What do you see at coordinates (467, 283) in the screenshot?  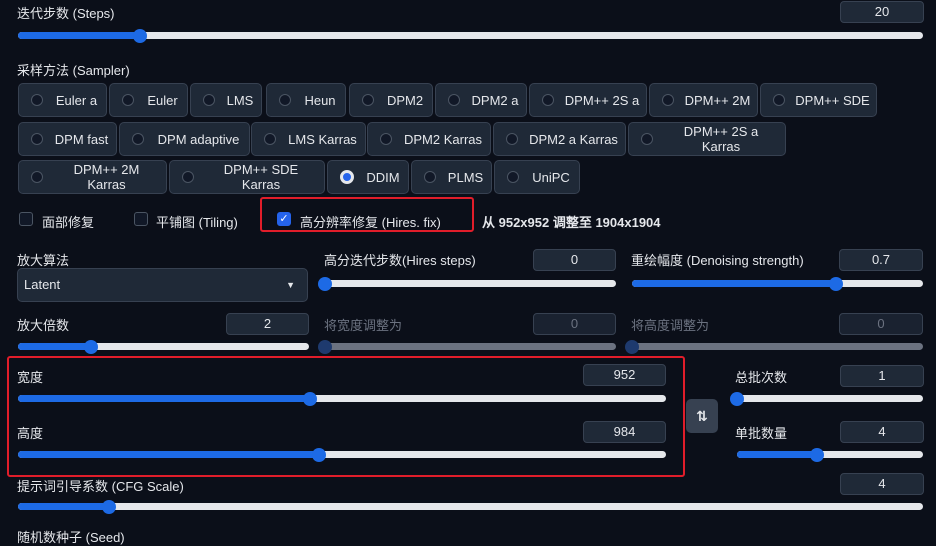 I see `hires-steps-slider` at bounding box center [467, 283].